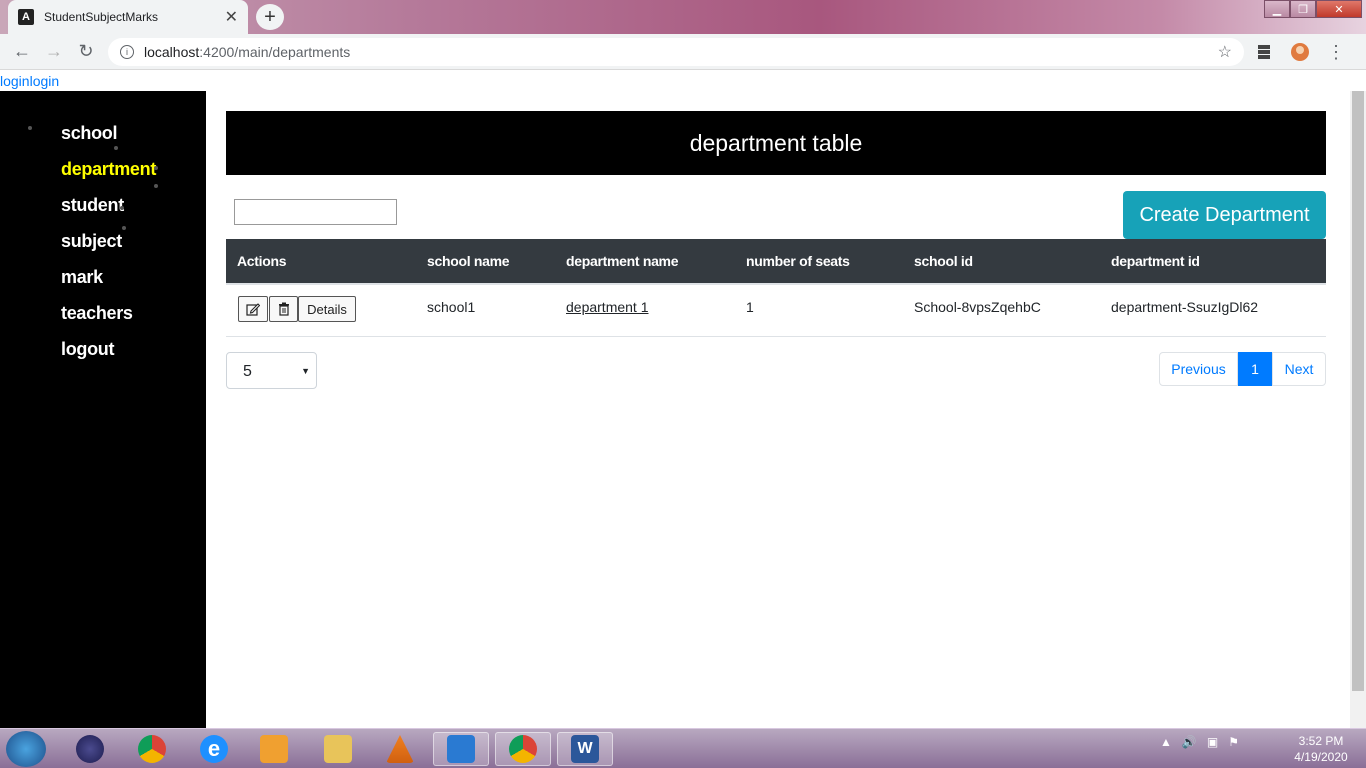  I want to click on pagination-page-1: 1, so click(1255, 369).